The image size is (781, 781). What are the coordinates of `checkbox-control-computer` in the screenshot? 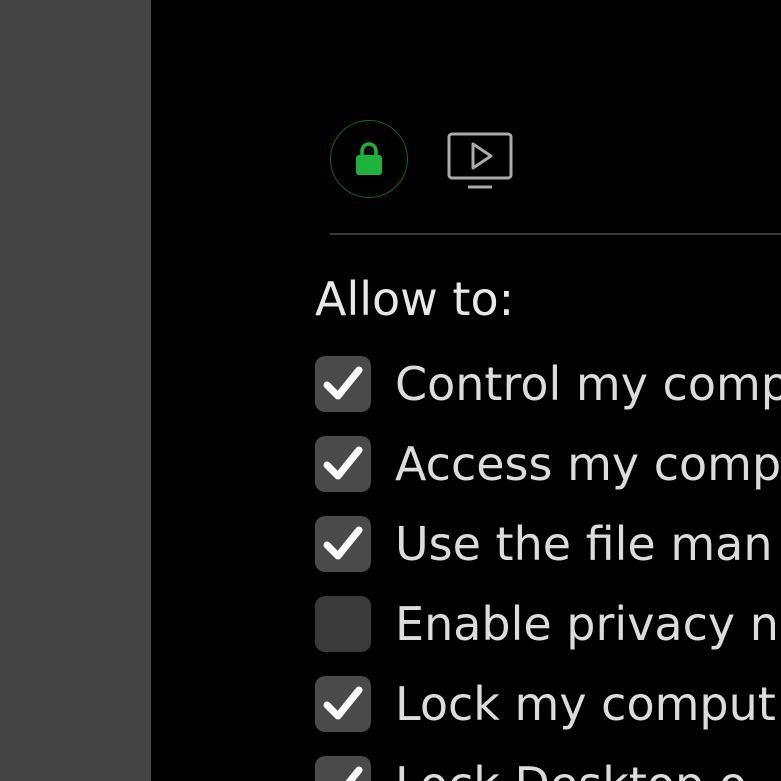 It's located at (343, 384).